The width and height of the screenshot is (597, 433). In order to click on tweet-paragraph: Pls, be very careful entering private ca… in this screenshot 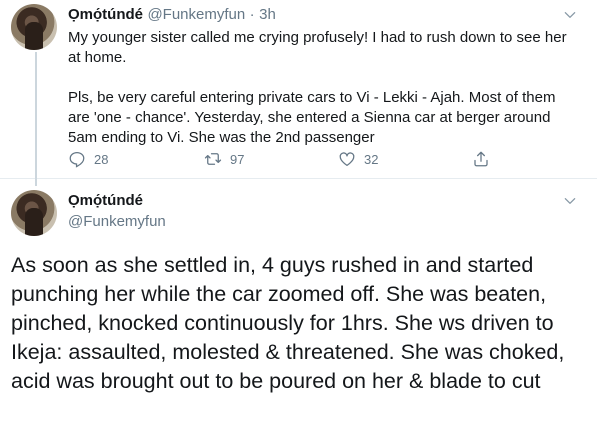, I will do `click(312, 117)`.